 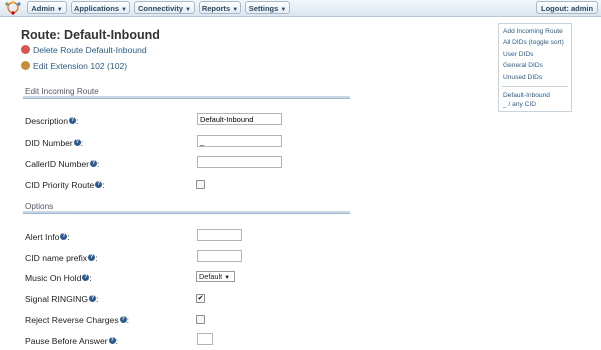 I want to click on signal-ringing-label: Signal RINGING?:, so click(x=62, y=299).